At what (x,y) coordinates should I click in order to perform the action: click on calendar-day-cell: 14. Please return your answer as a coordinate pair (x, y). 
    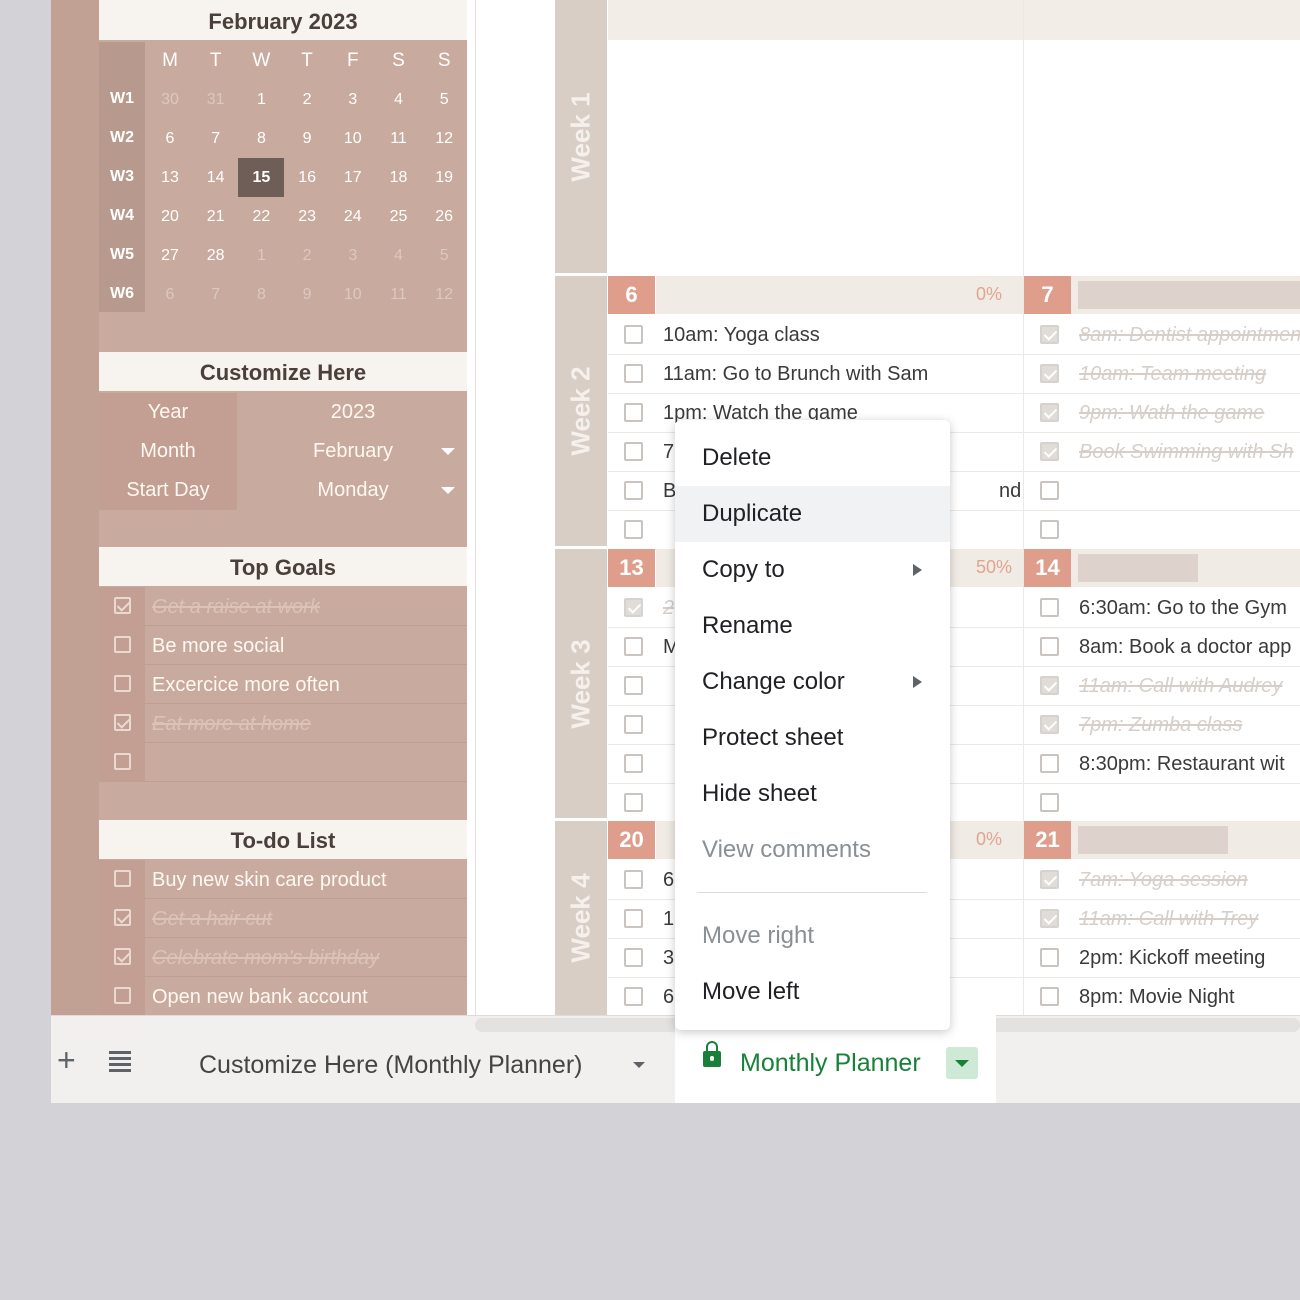
    Looking at the image, I should click on (216, 177).